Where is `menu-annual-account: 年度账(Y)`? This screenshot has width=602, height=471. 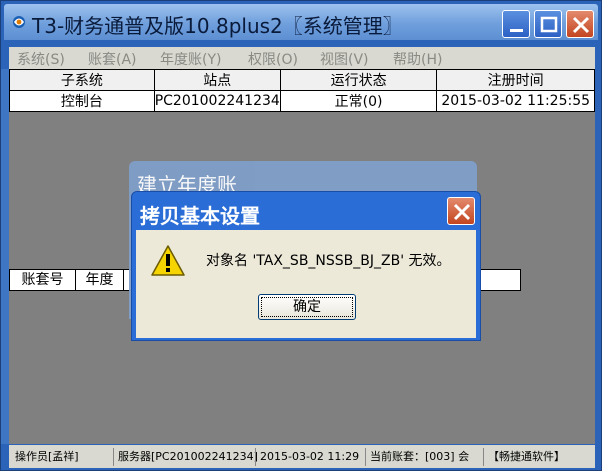 menu-annual-account: 年度账(Y) is located at coordinates (190, 59).